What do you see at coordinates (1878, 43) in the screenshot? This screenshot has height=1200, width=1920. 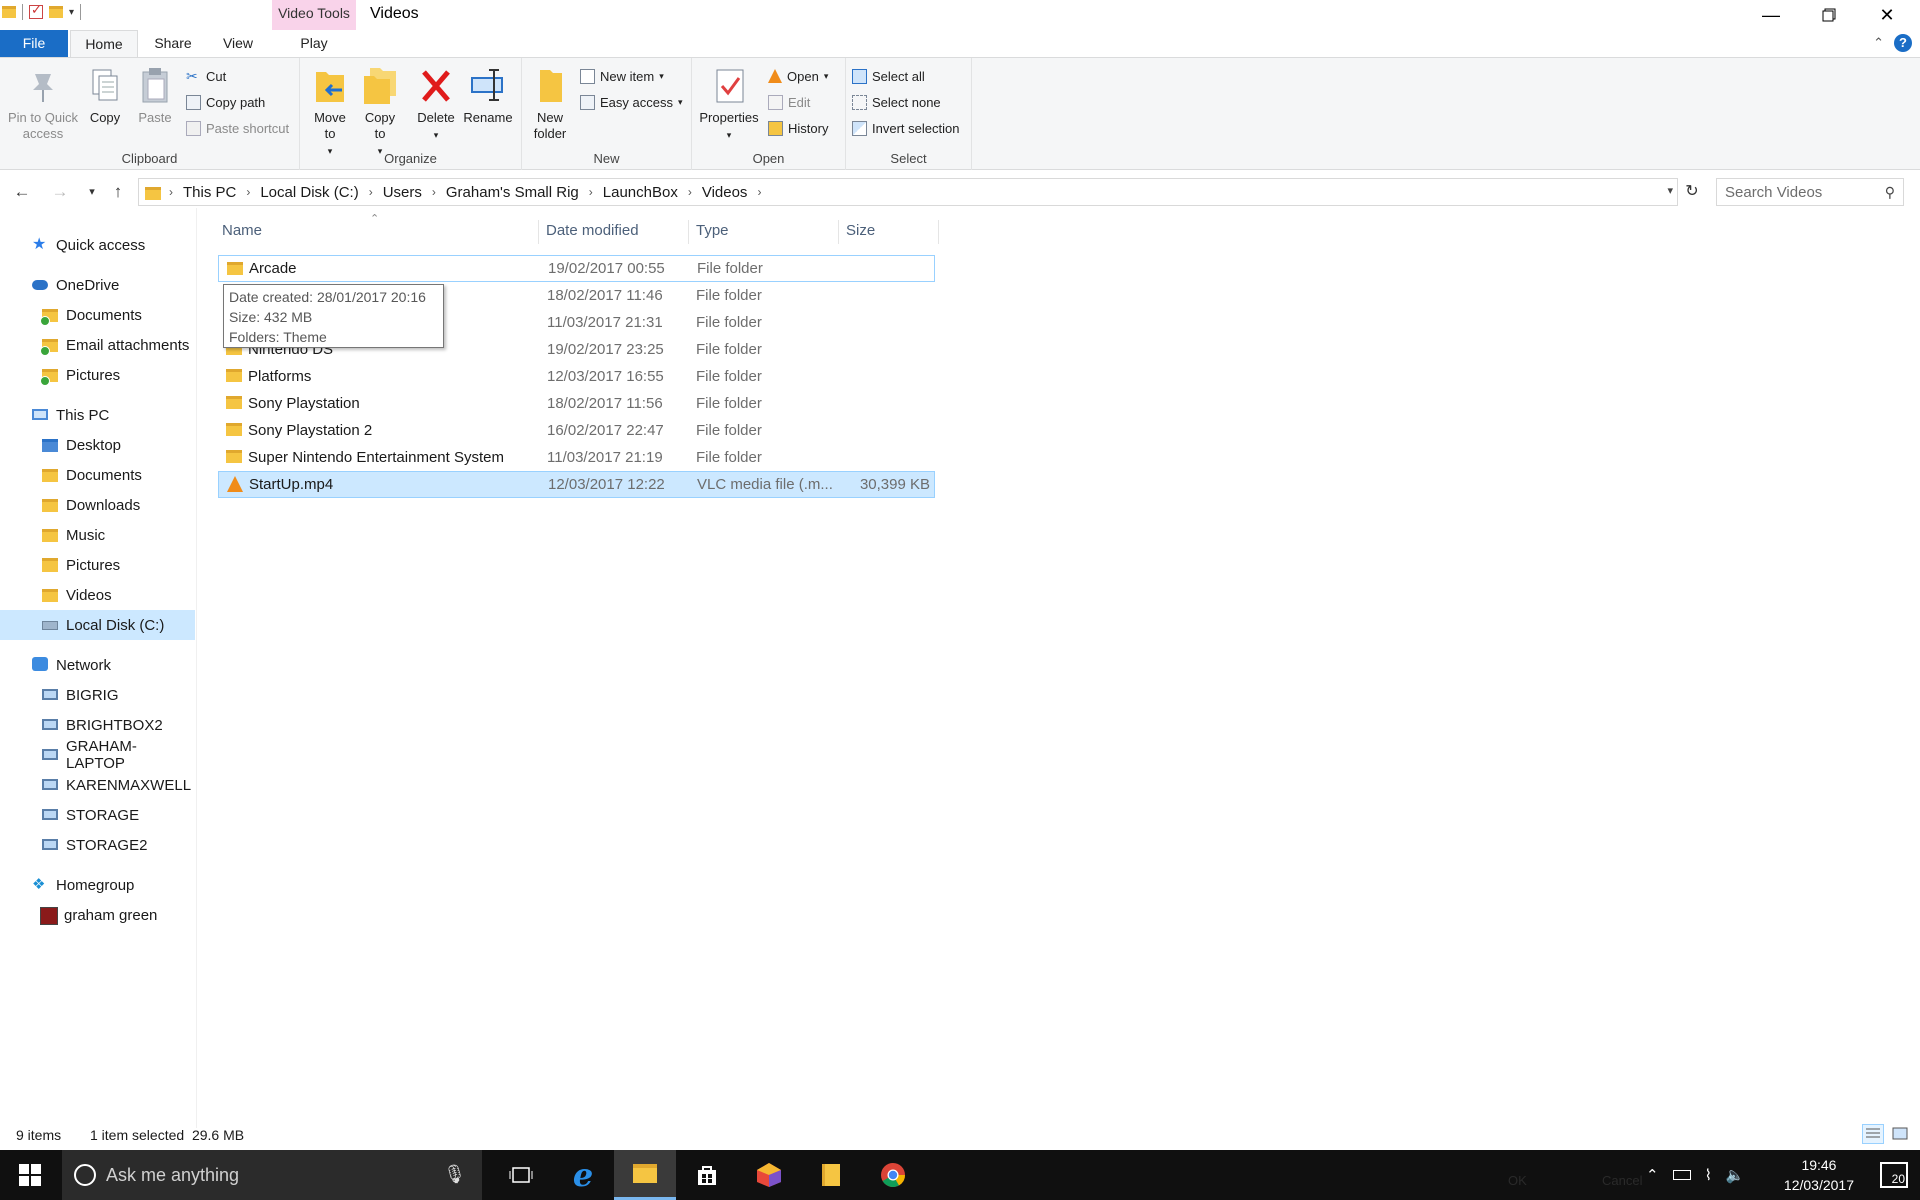 I see `collapse-ribbon-icon: ⌃` at bounding box center [1878, 43].